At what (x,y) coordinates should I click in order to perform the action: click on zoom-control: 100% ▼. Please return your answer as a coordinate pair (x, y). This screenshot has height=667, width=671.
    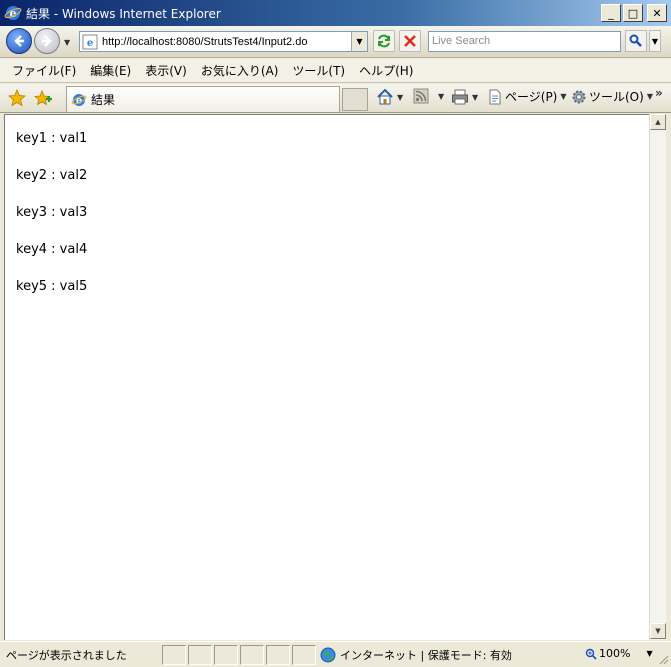
    Looking at the image, I should click on (619, 653).